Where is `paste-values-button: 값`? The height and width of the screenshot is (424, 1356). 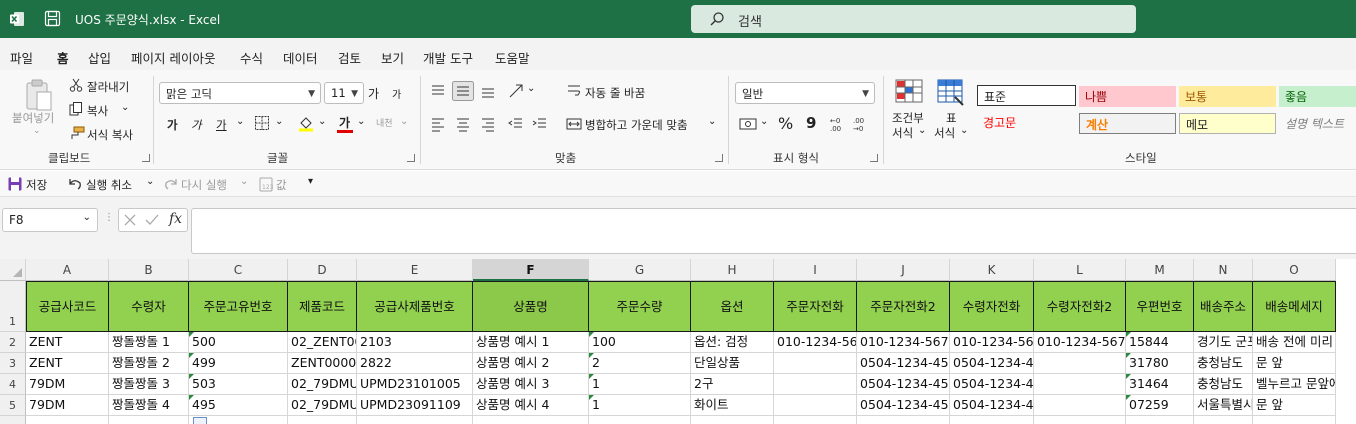
paste-values-button: 값 is located at coordinates (281, 185).